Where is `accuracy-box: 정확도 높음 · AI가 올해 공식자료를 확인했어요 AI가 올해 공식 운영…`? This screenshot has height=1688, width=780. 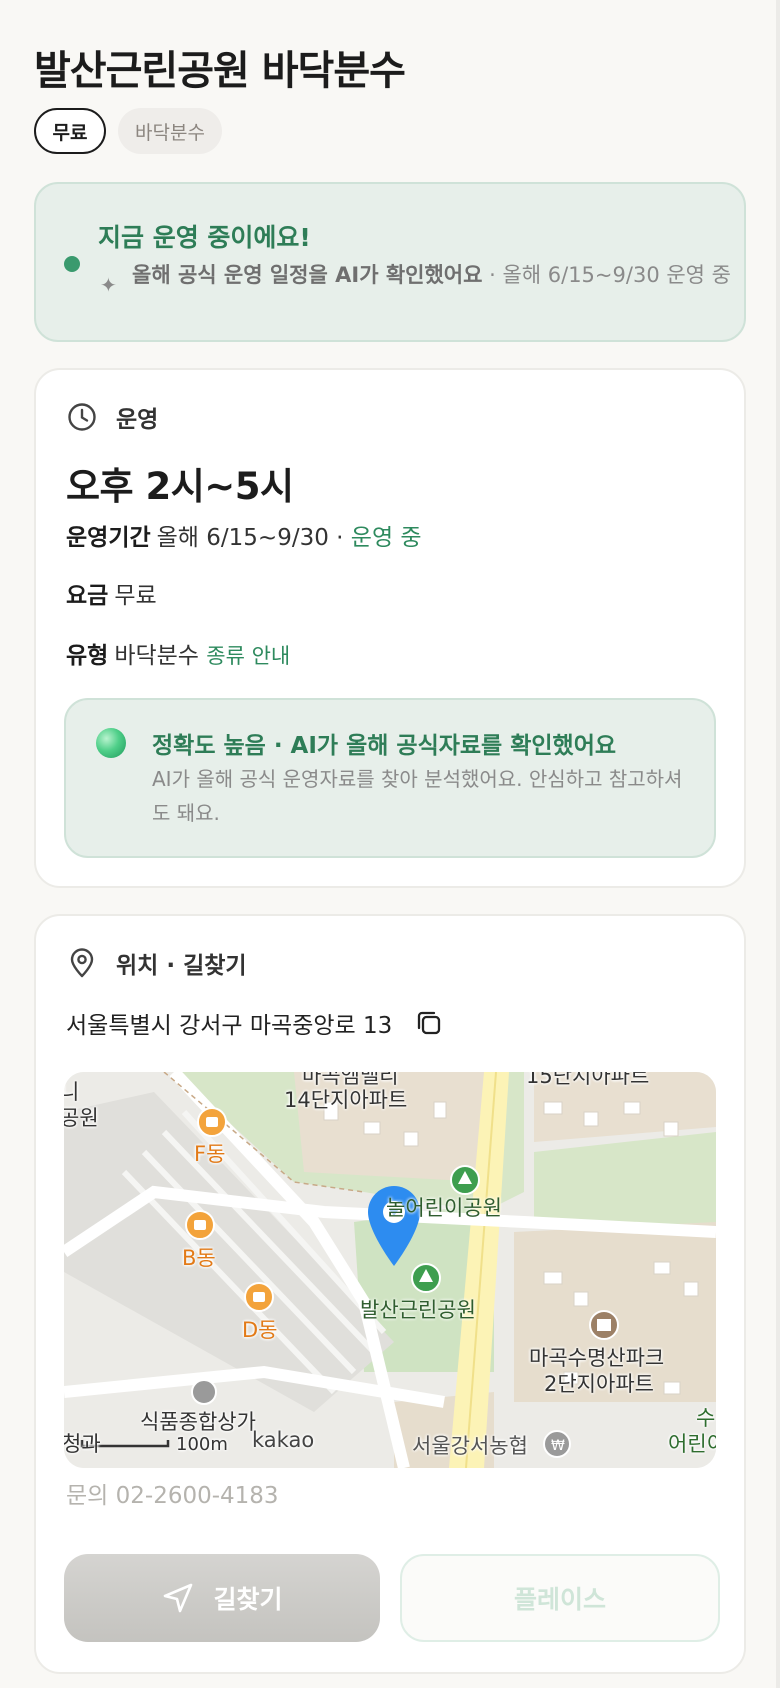
accuracy-box: 정확도 높음 · AI가 올해 공식자료를 확인했어요 AI가 올해 공식 운영… is located at coordinates (390, 778).